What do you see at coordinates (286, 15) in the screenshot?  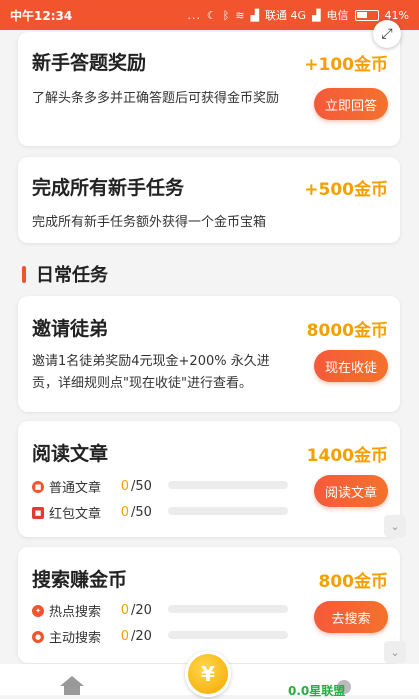 I see `carrier-1: 联通 4G` at bounding box center [286, 15].